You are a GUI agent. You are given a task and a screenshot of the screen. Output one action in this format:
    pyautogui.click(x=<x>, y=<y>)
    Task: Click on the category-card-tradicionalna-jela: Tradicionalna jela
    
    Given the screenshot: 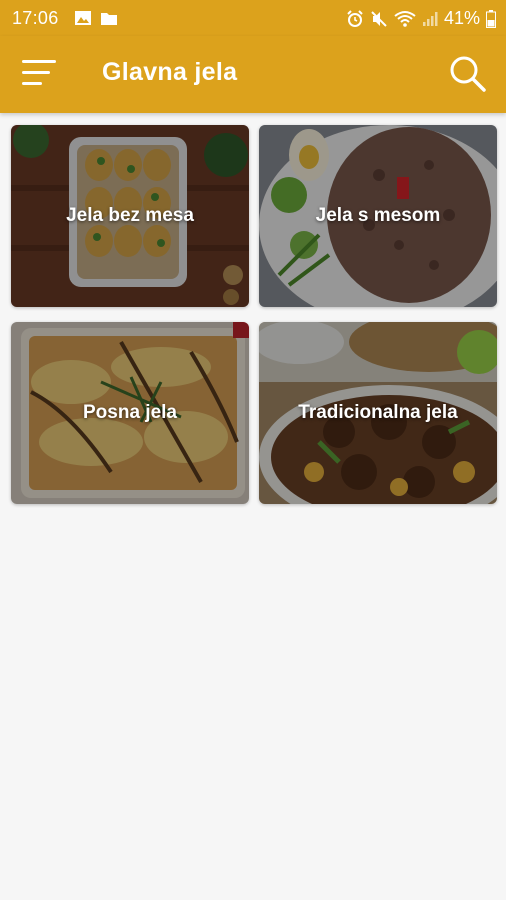 What is the action you would take?
    pyautogui.click(x=378, y=413)
    